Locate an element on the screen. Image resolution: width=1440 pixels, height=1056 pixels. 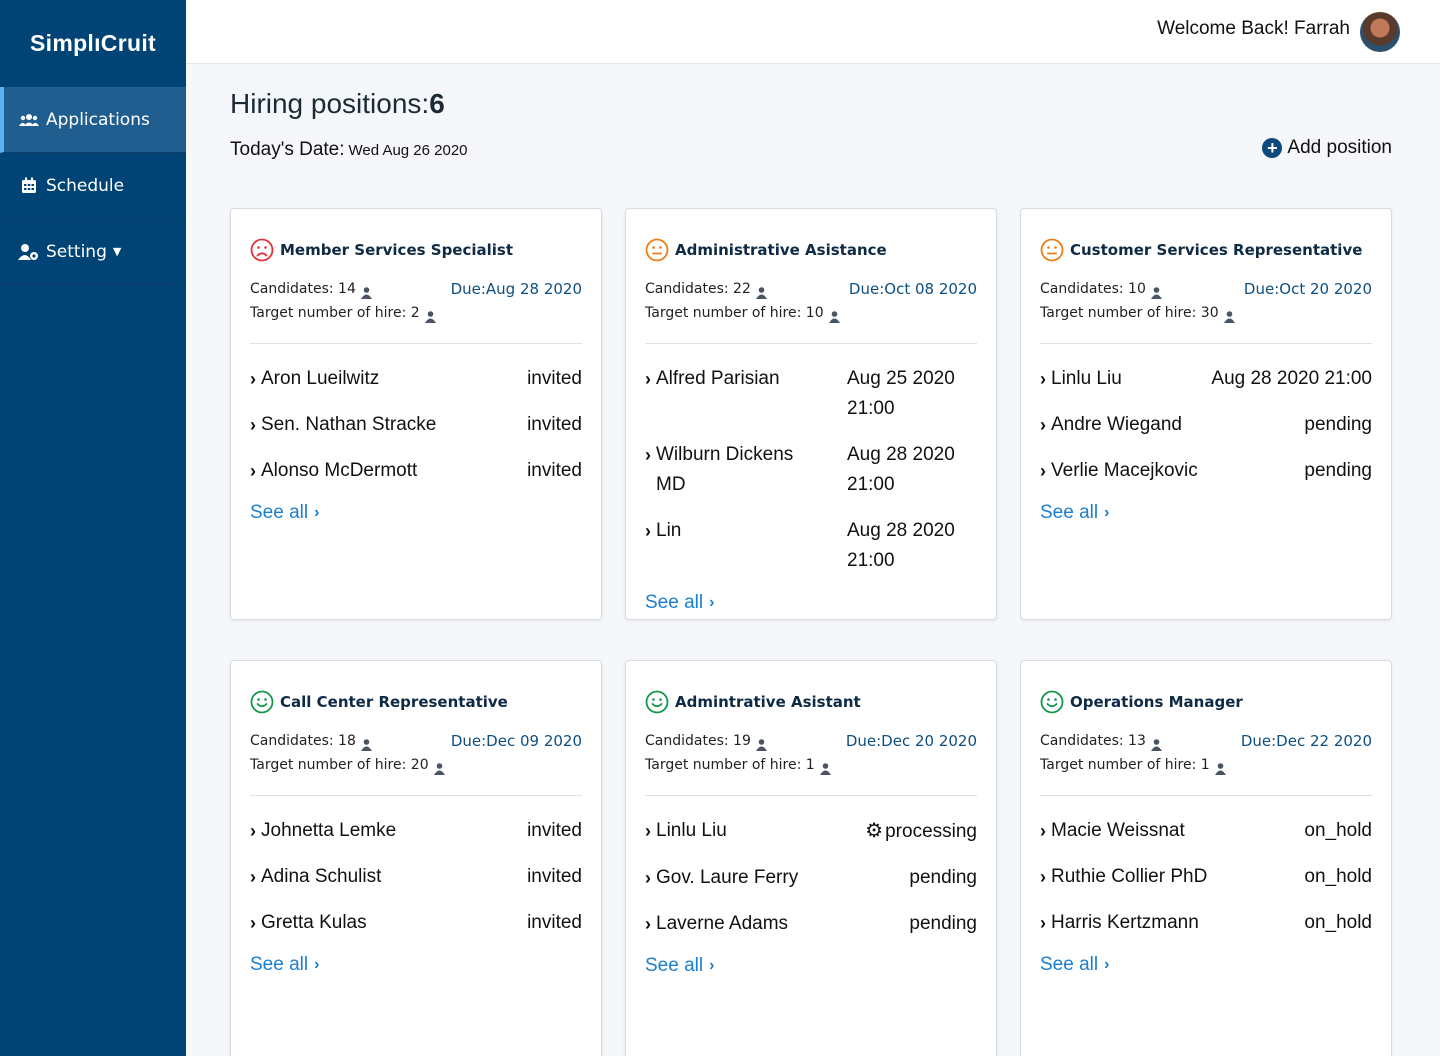
position-title: Call Center Representative is located at coordinates (394, 702).